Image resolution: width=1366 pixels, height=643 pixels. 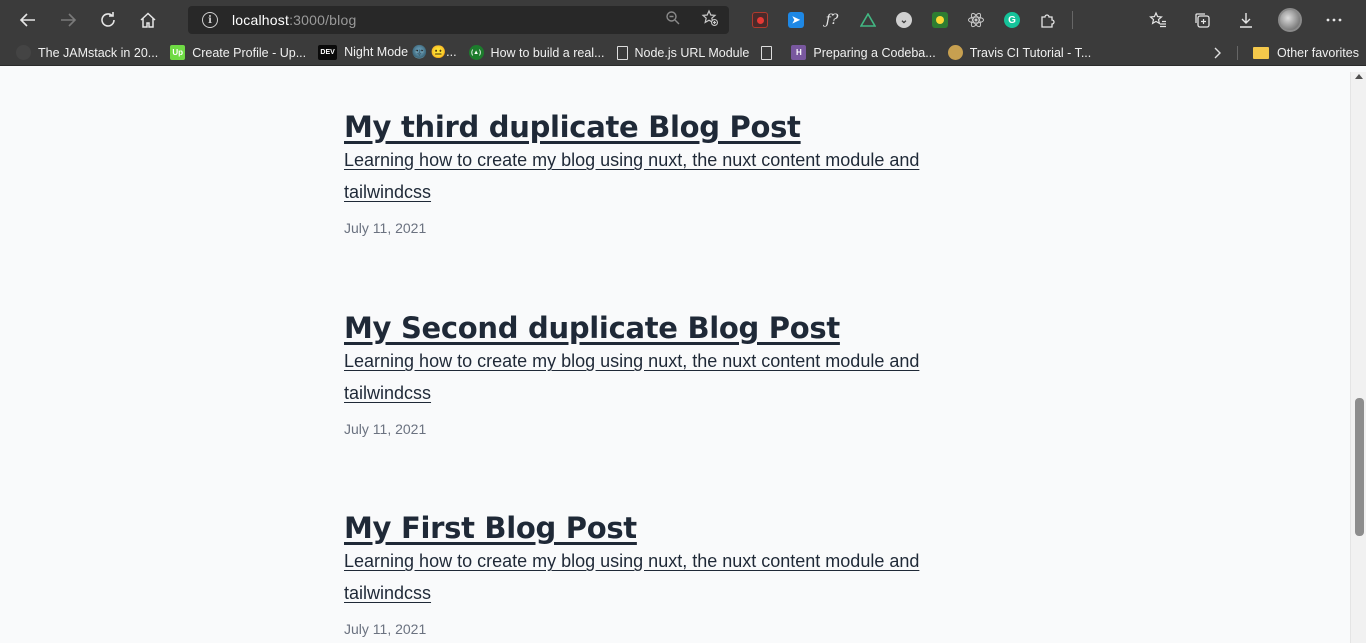 I want to click on add-favorite-icon, so click(x=710, y=20).